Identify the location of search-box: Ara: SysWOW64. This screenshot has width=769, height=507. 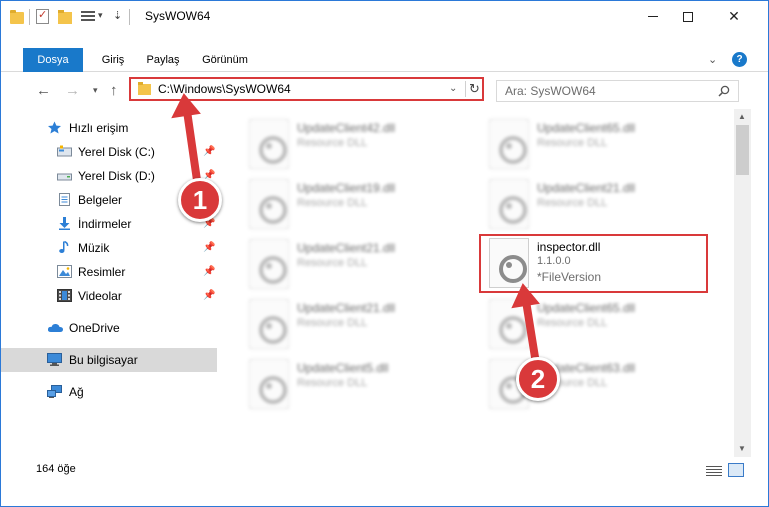
(617, 91).